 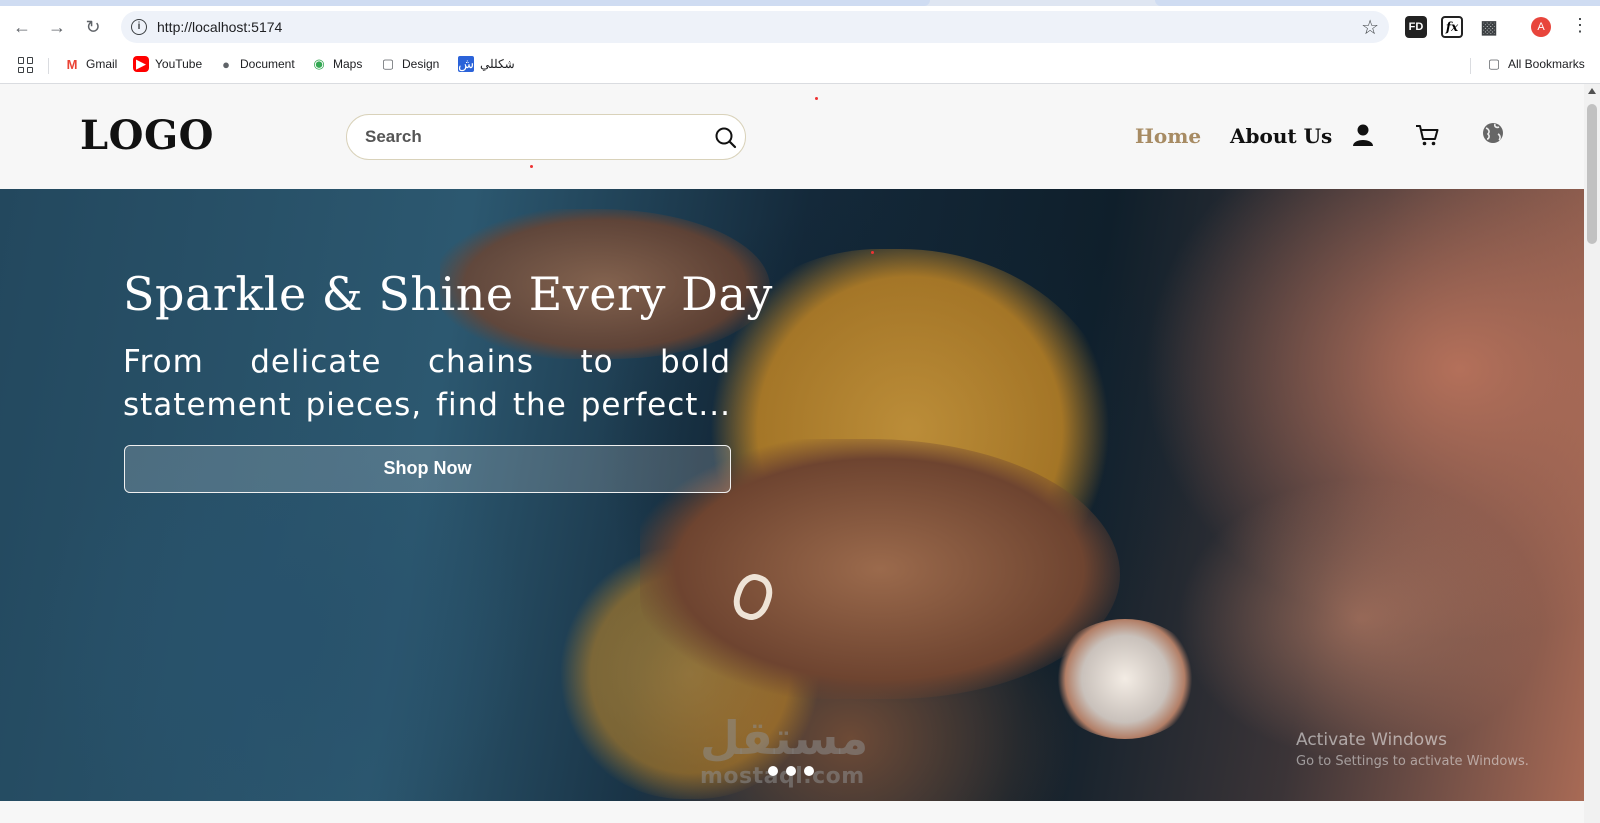 What do you see at coordinates (421, 64) in the screenshot?
I see `bookmark-label: Design` at bounding box center [421, 64].